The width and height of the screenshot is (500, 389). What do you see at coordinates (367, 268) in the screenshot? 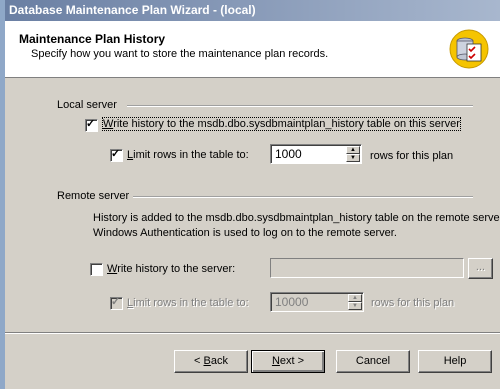
I see `remote-server-textbox` at bounding box center [367, 268].